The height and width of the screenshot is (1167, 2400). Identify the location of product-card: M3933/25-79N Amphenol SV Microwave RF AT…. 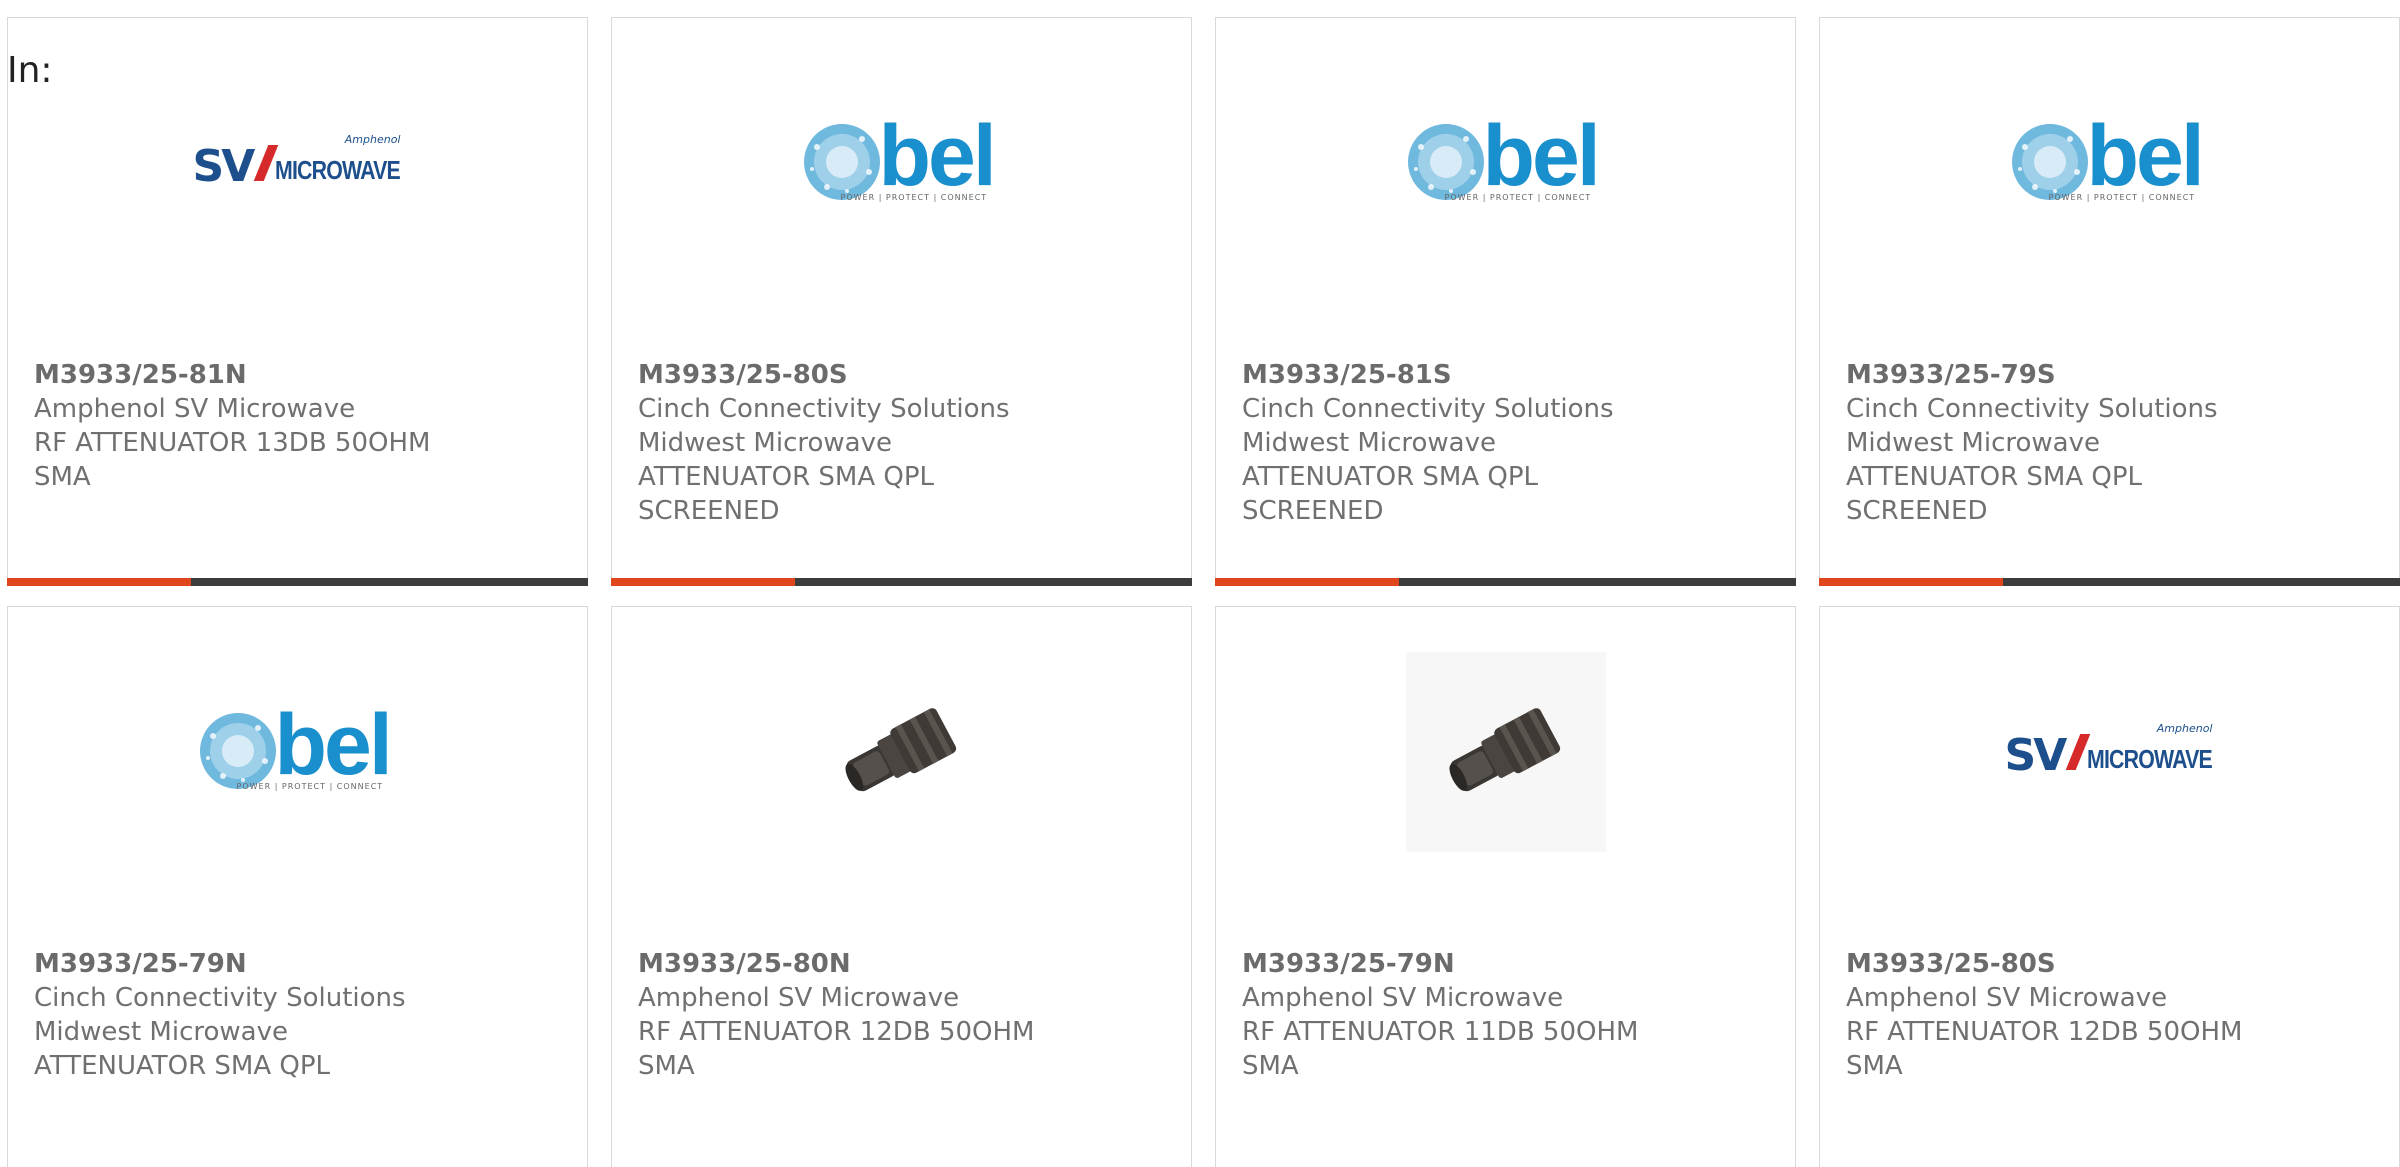
(1505, 886).